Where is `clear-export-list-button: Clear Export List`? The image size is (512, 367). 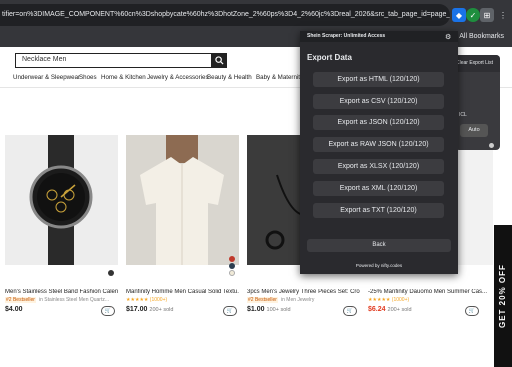
clear-export-list-button: Clear Export List is located at coordinates (474, 63).